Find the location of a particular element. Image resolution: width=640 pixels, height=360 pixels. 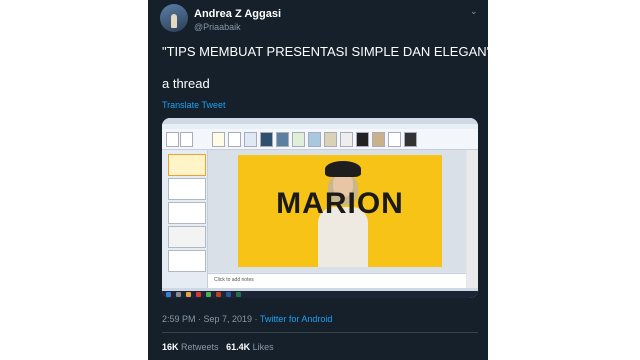

author-handle: @Priaabaik is located at coordinates (217, 27).